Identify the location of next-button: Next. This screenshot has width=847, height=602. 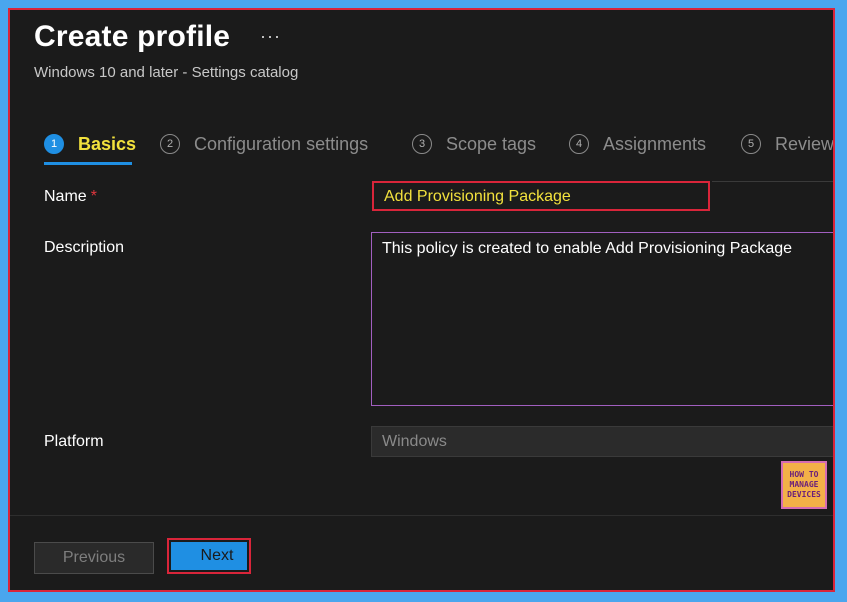
(209, 556).